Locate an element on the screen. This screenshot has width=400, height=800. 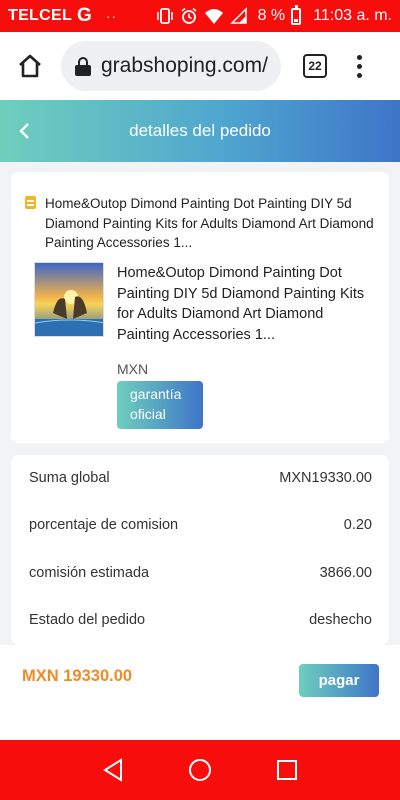
summary-value: 0.20 is located at coordinates (357, 525).